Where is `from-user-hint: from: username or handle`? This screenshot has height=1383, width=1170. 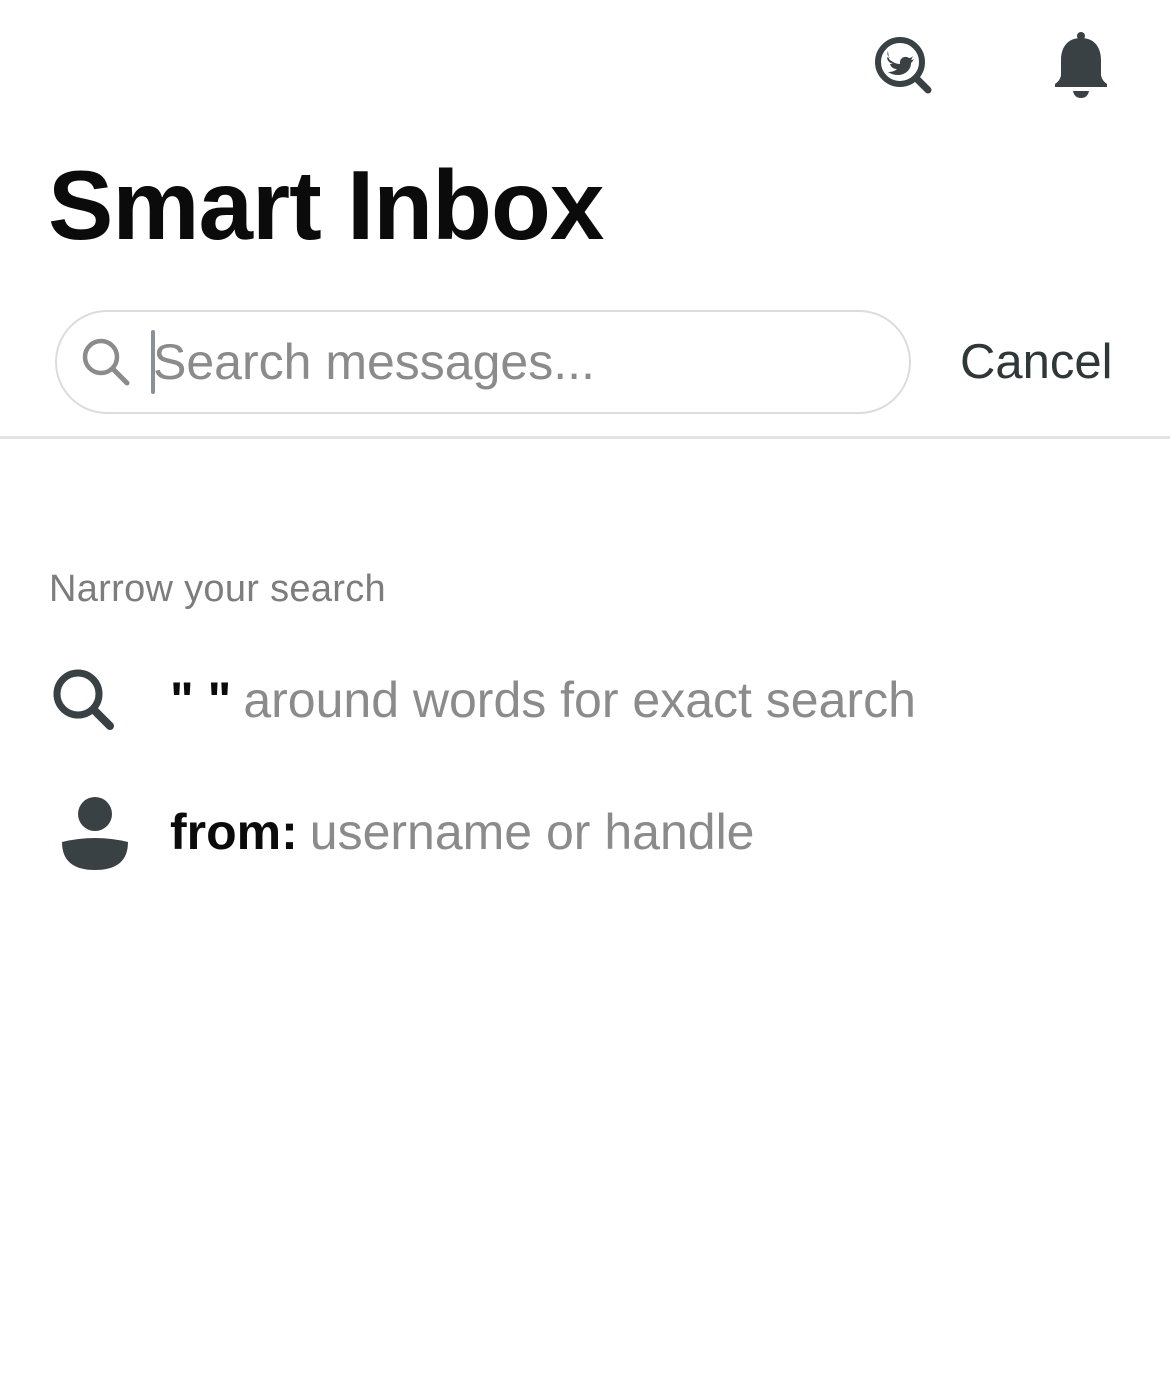
from-user-hint: from: username or handle is located at coordinates (401, 832).